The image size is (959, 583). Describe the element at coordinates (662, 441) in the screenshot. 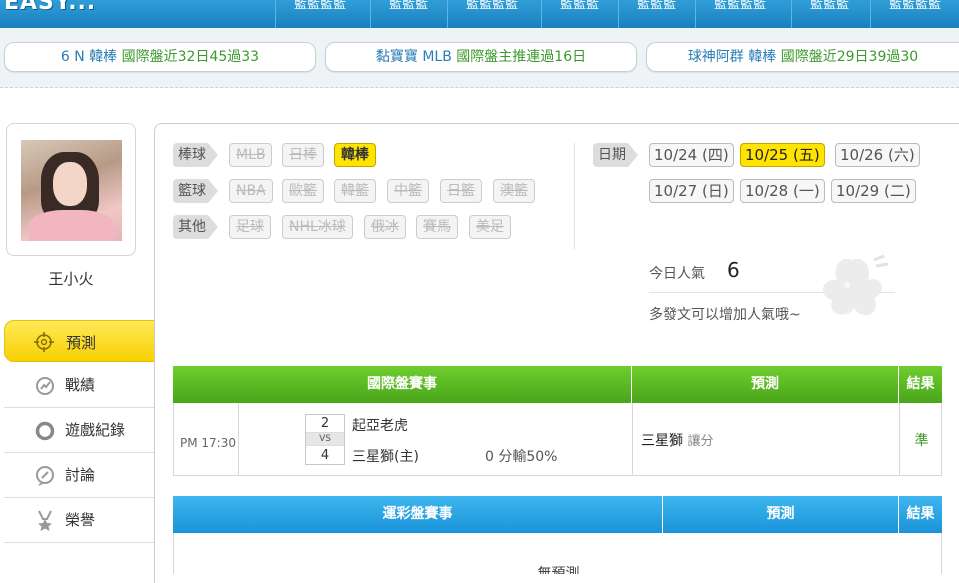

I see `prediction-team: 三星獅` at that location.